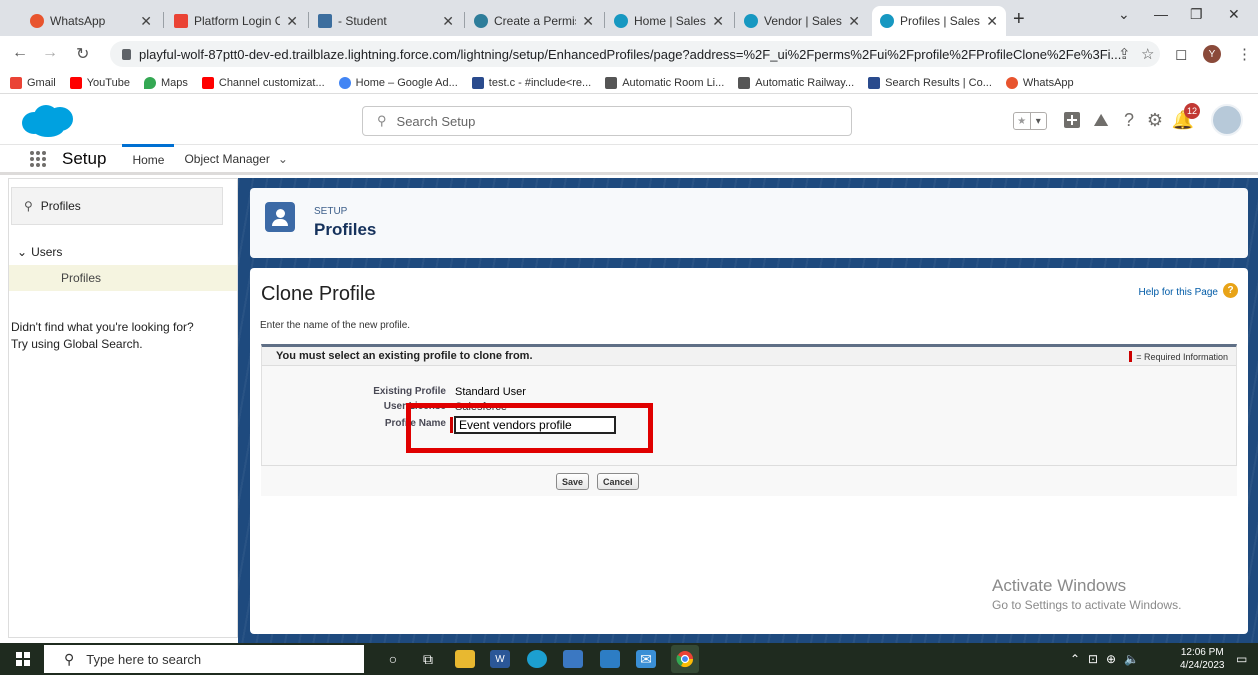 This screenshot has width=1258, height=675. Describe the element at coordinates (1179, 292) in the screenshot. I see `help-for-page-link: Help for this Page` at that location.